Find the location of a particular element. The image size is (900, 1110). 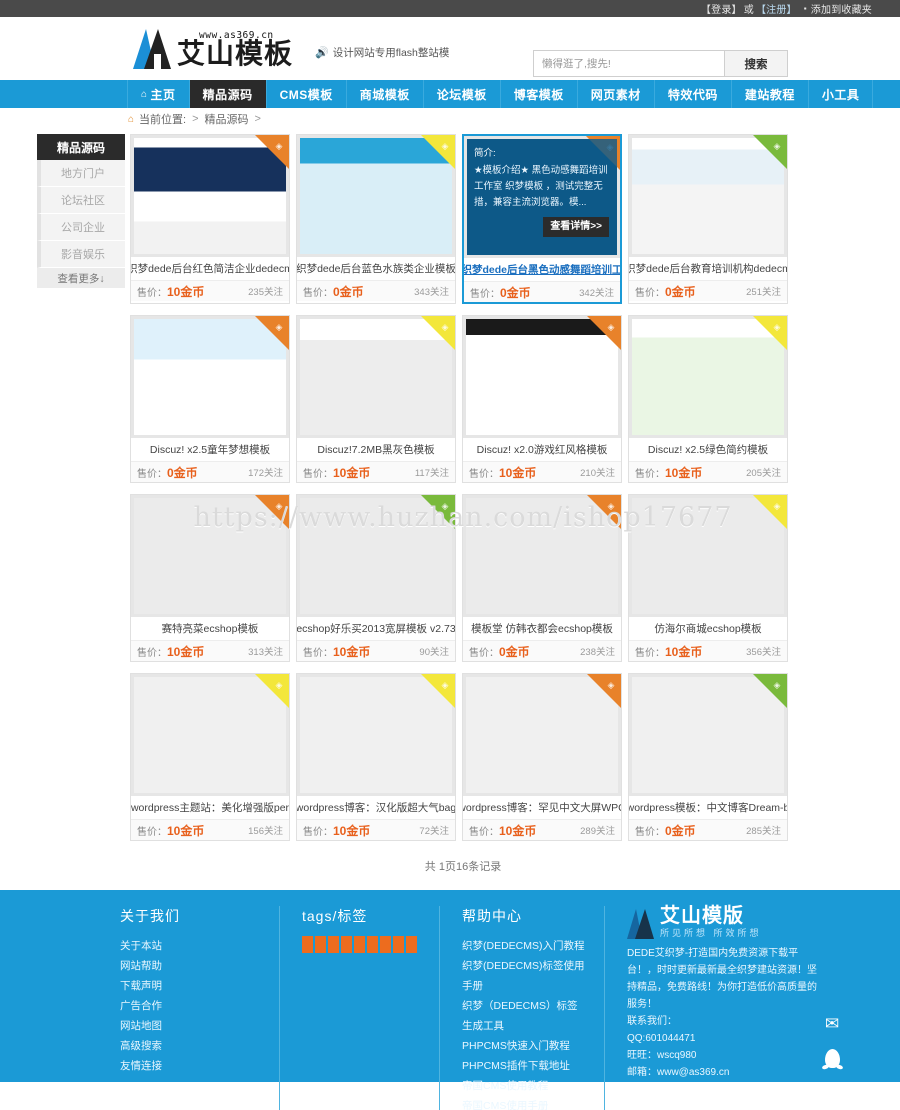

template-title-link: 织梦dede后台黑色动感舞蹈培训工 is located at coordinates (542, 269).